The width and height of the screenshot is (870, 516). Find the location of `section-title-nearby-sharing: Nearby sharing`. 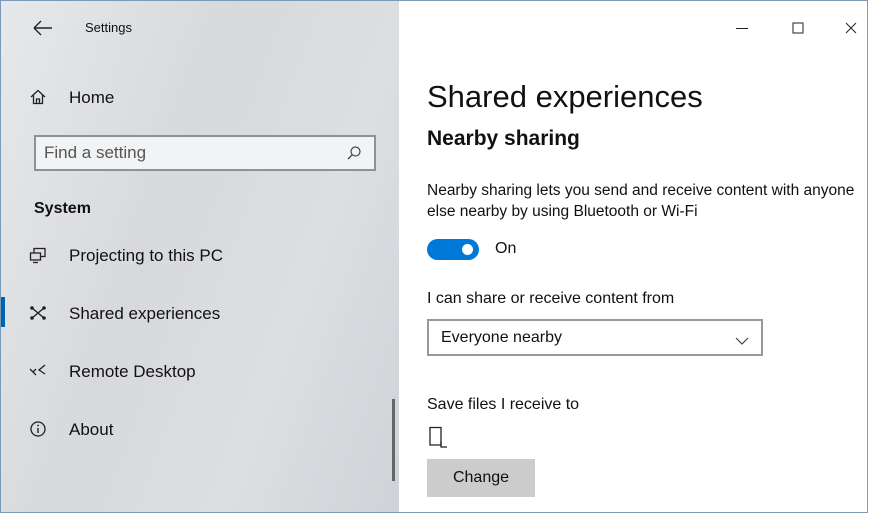

section-title-nearby-sharing: Nearby sharing is located at coordinates (503, 138).